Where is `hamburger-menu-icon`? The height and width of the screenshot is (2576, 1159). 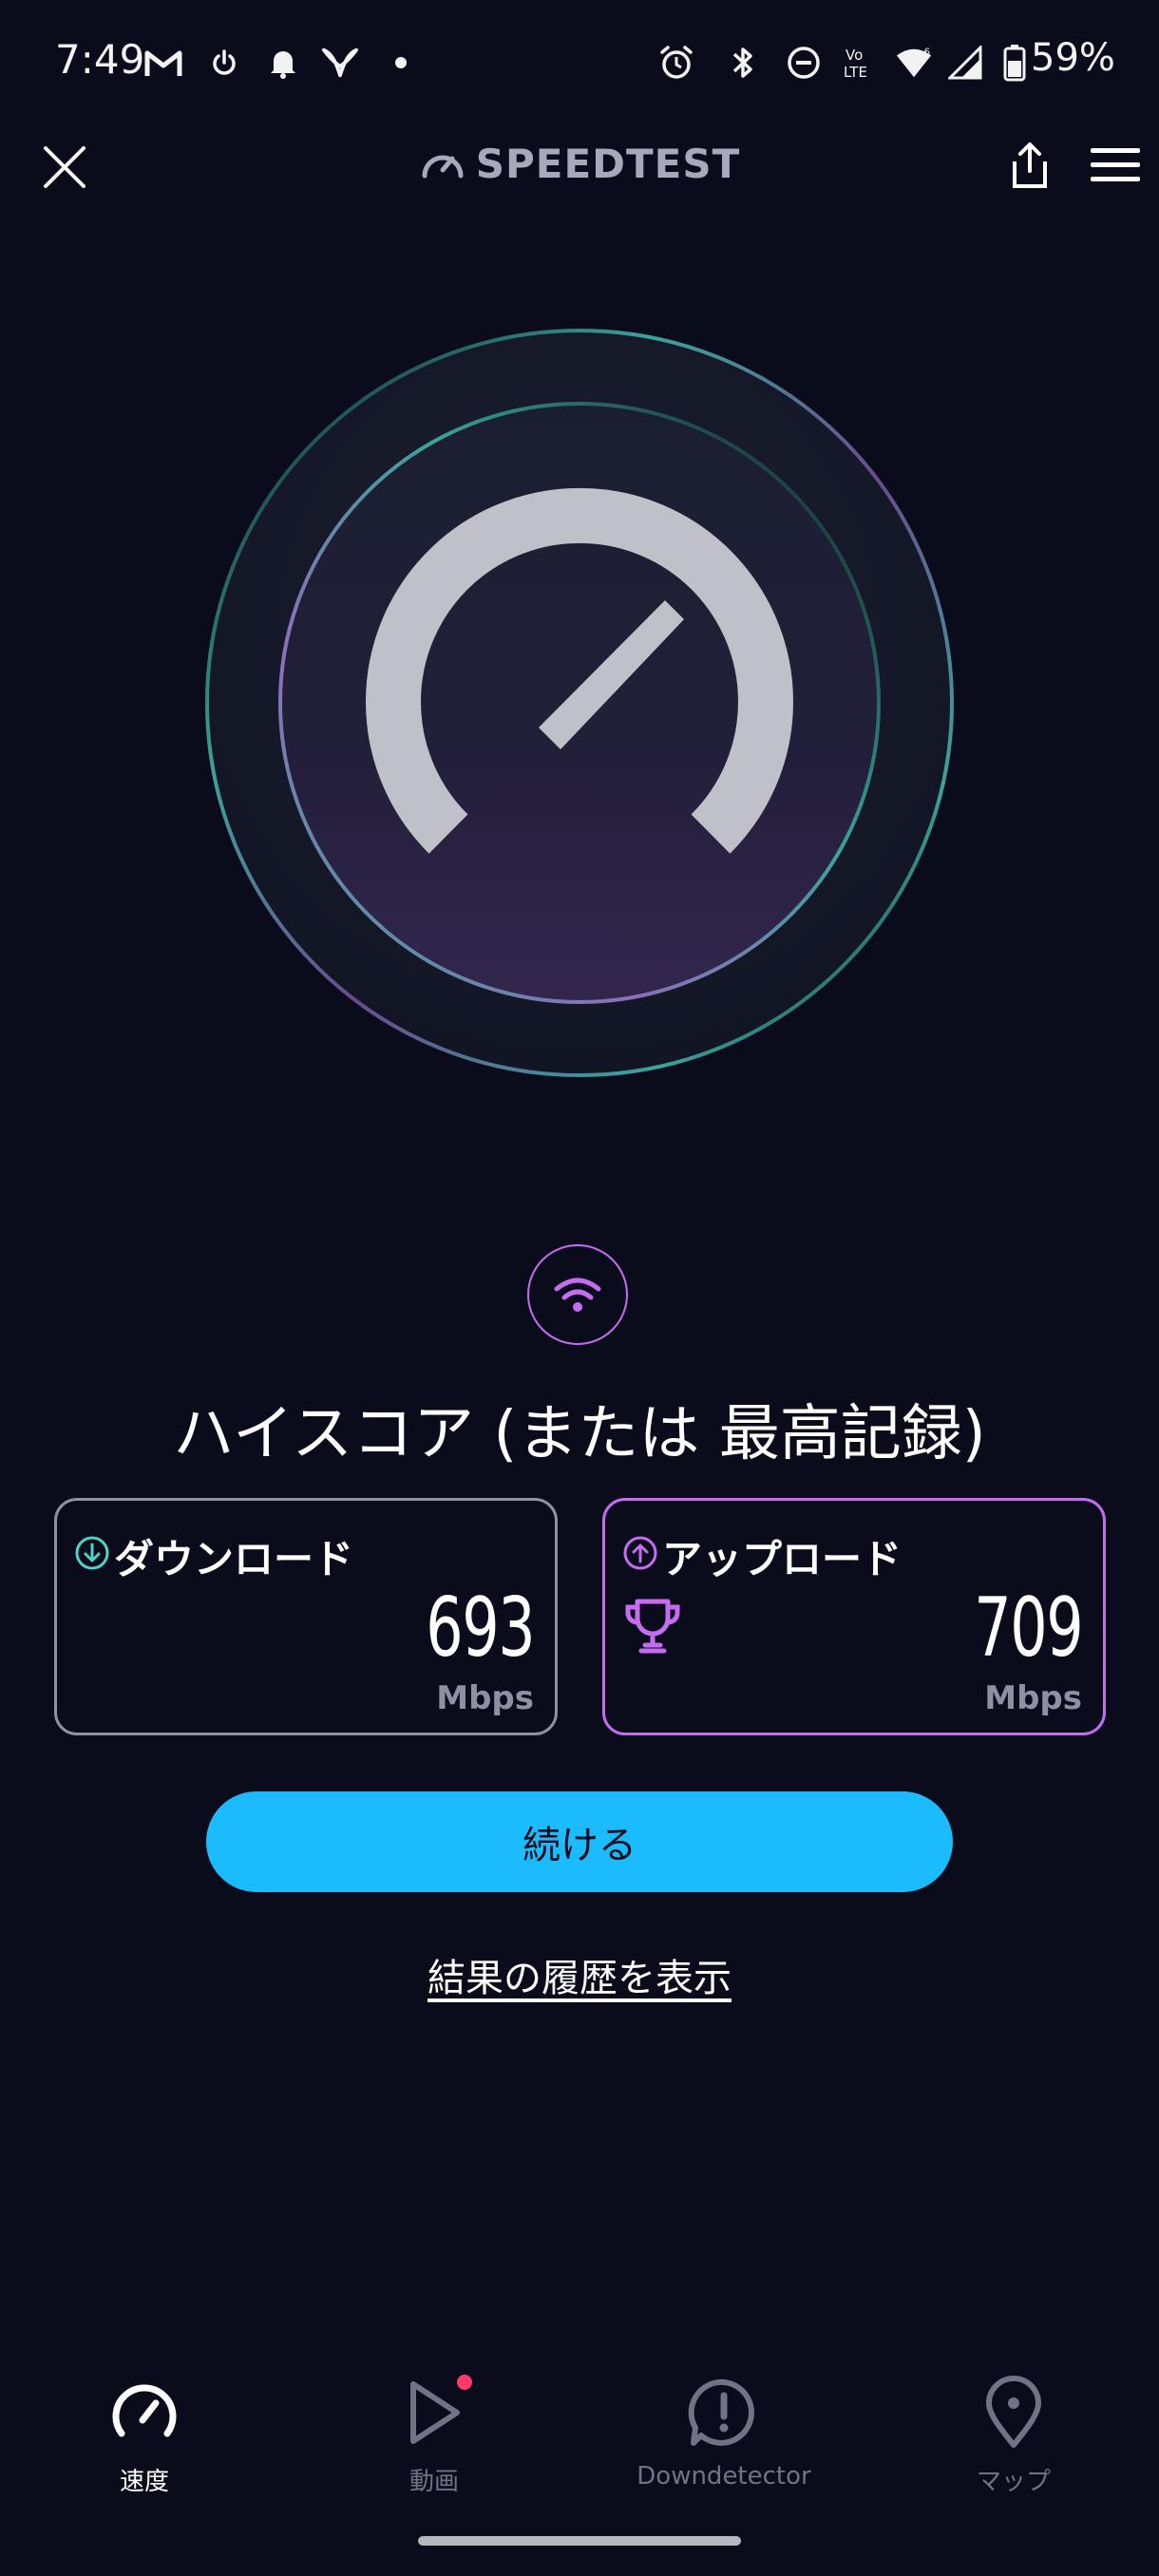
hamburger-menu-icon is located at coordinates (1115, 164).